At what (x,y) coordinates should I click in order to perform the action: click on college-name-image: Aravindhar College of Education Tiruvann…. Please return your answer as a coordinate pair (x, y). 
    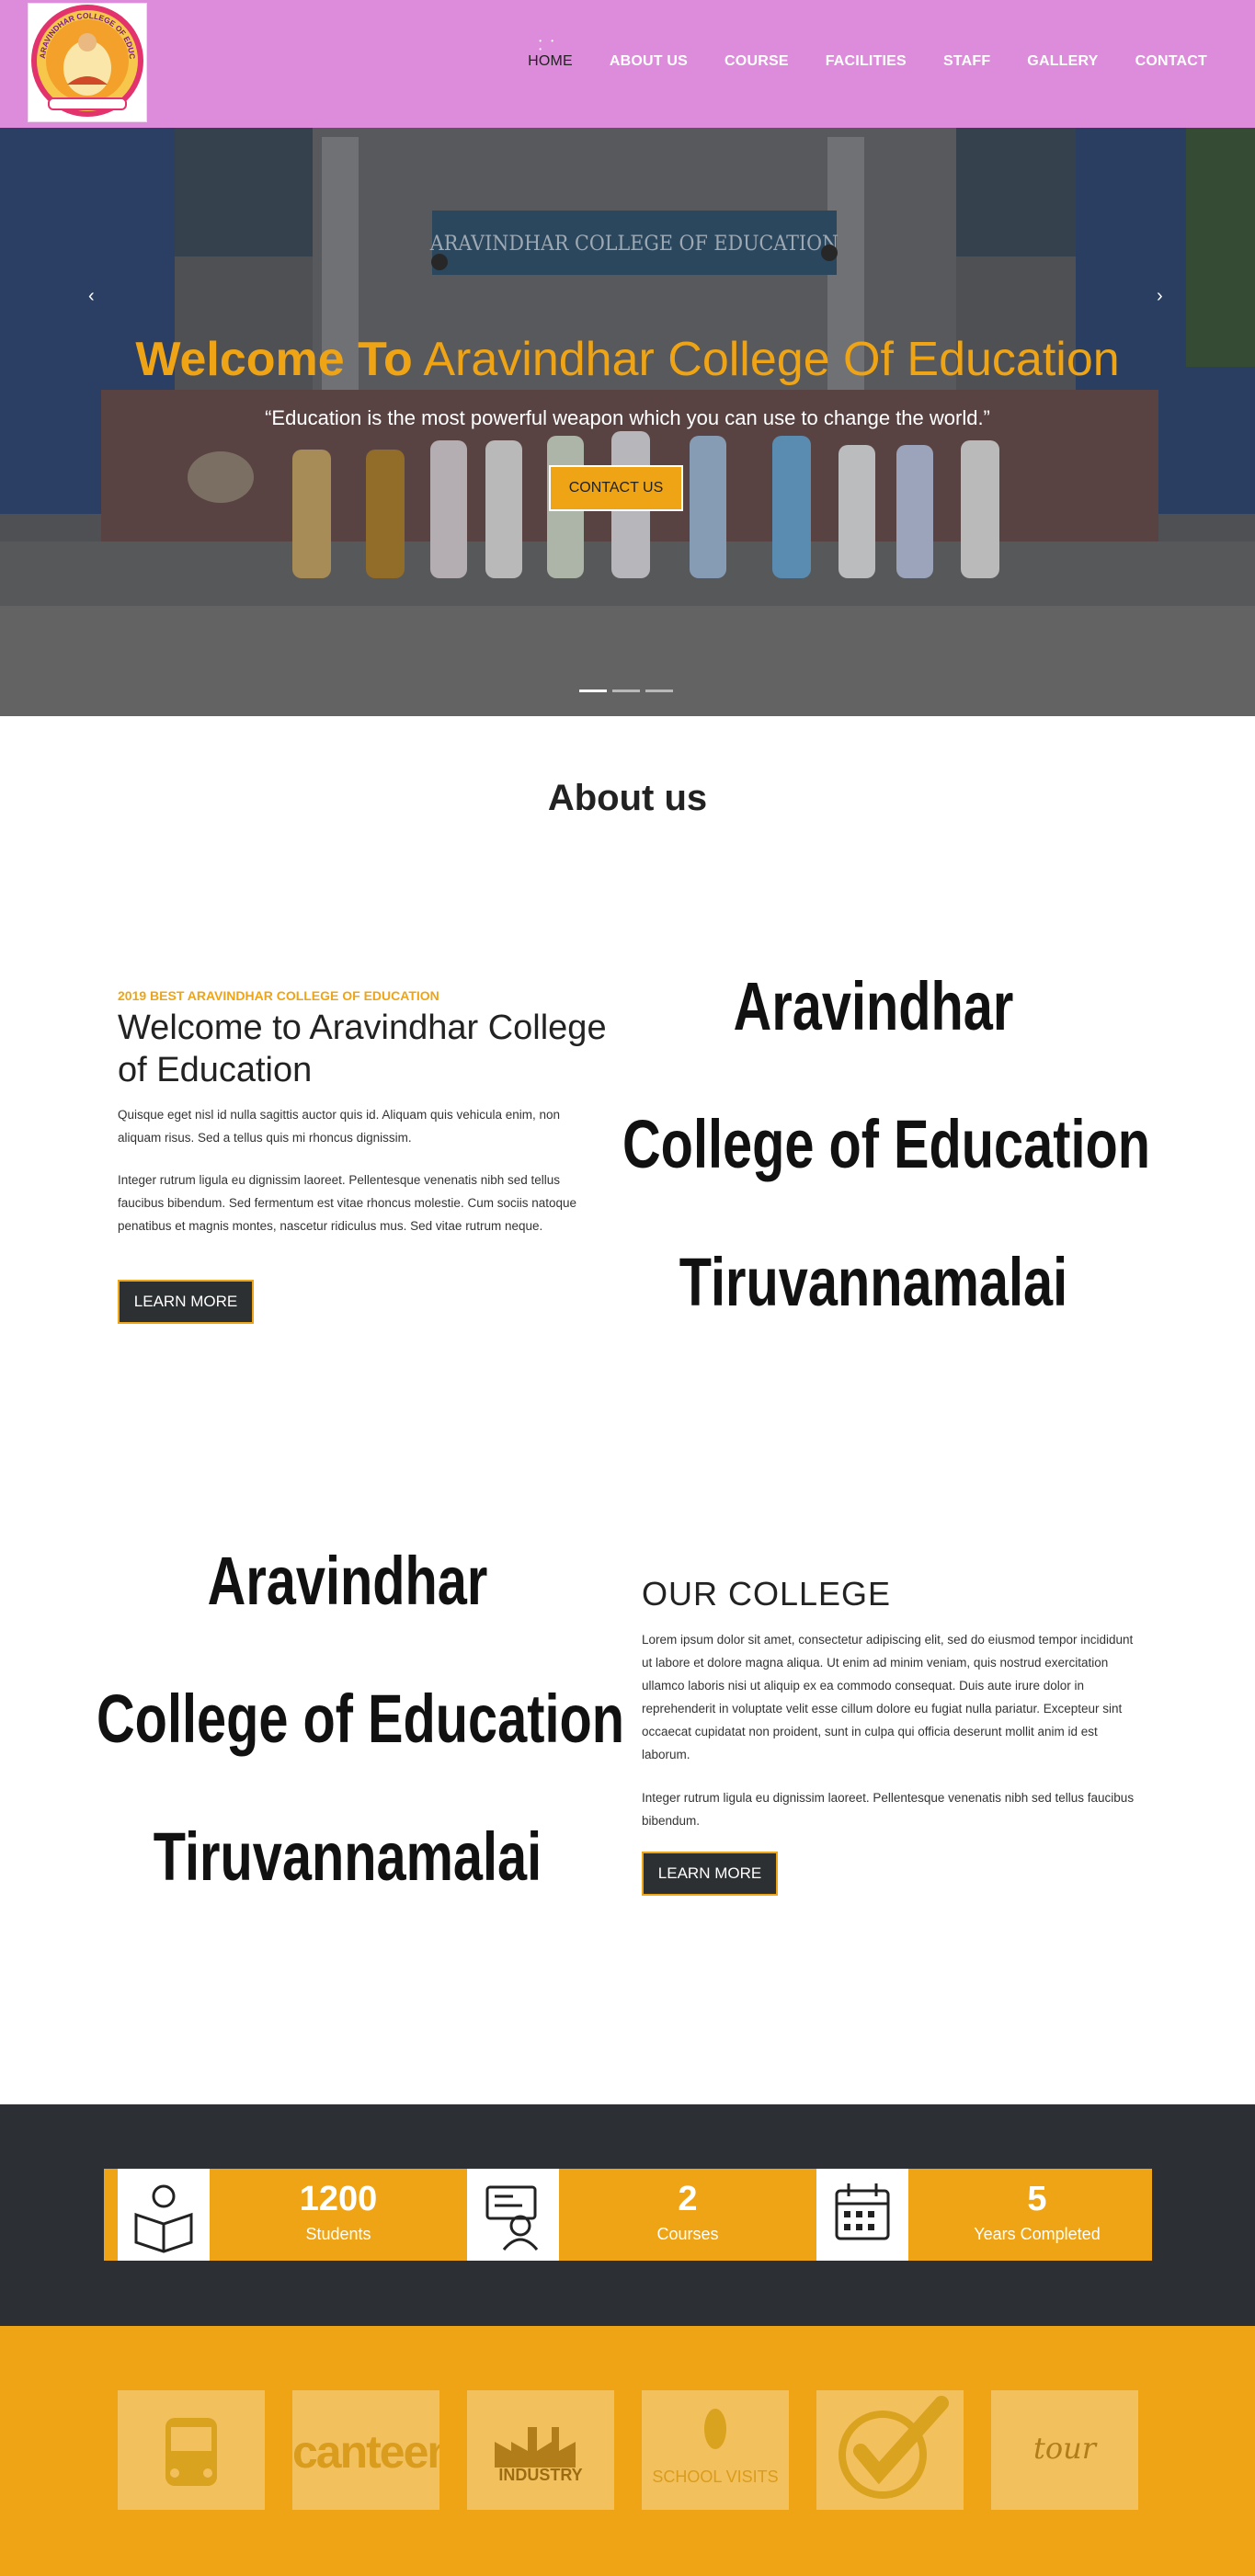
    Looking at the image, I should click on (361, 1719).